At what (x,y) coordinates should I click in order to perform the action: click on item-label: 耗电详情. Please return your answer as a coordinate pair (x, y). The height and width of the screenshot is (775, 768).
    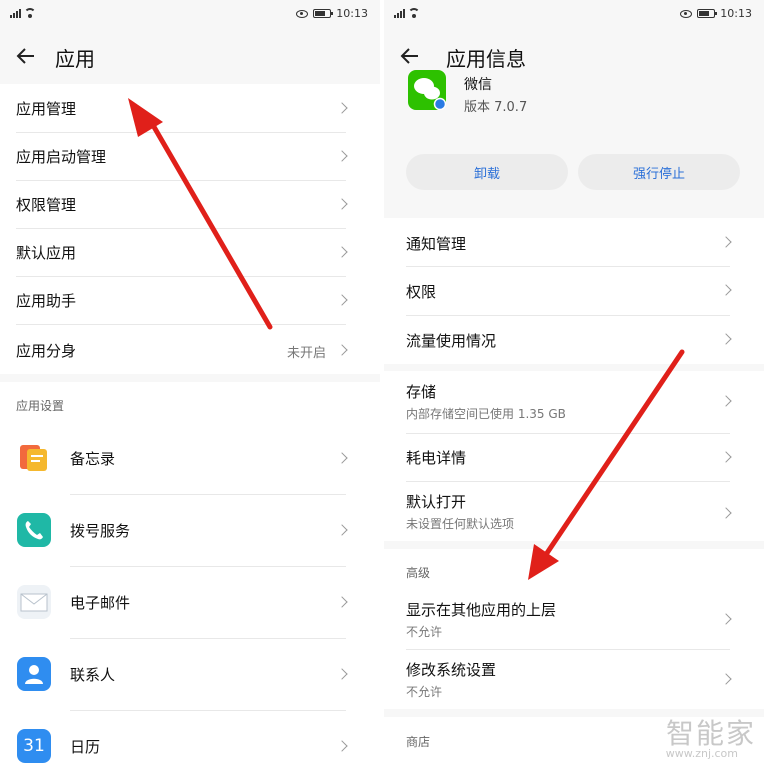
    Looking at the image, I should click on (436, 458).